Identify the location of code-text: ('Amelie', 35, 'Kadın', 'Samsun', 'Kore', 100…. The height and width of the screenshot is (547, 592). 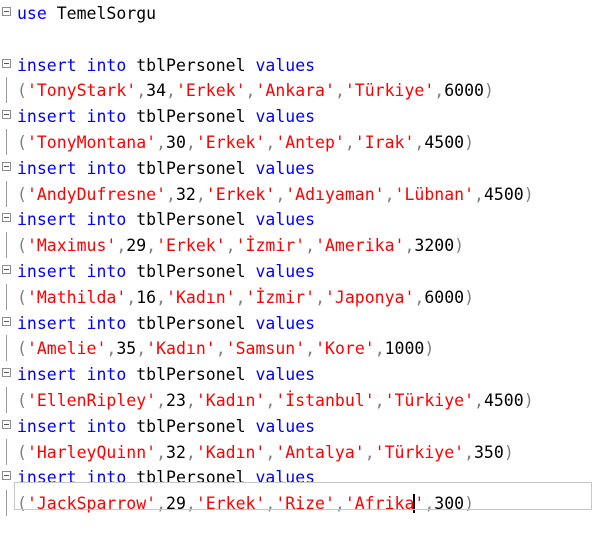
(225, 348).